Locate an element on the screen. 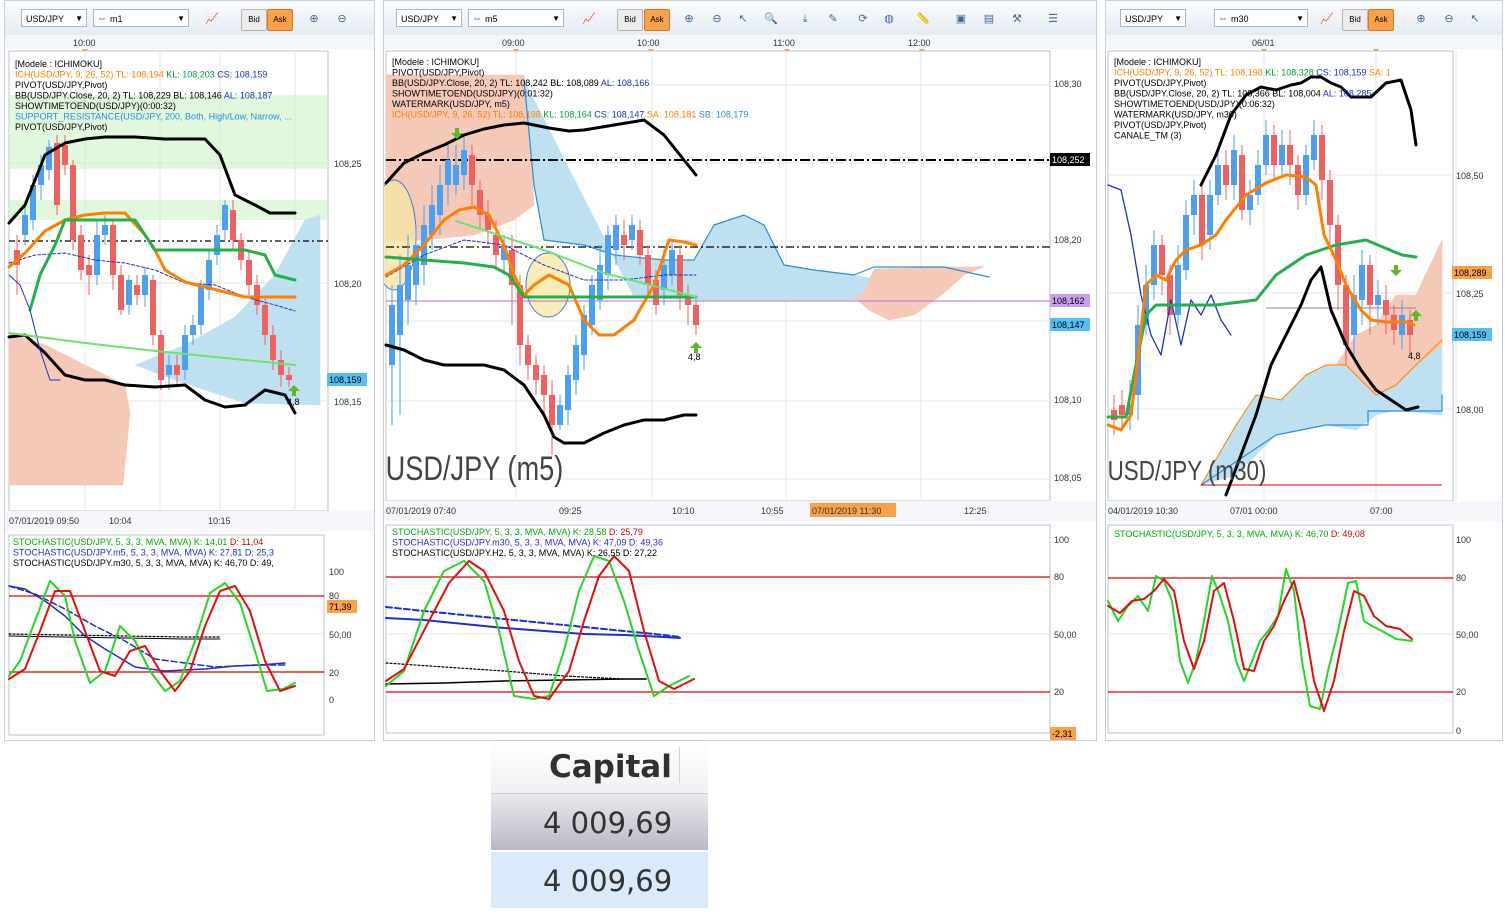  capital-value: 4 009,69 is located at coordinates (608, 881).